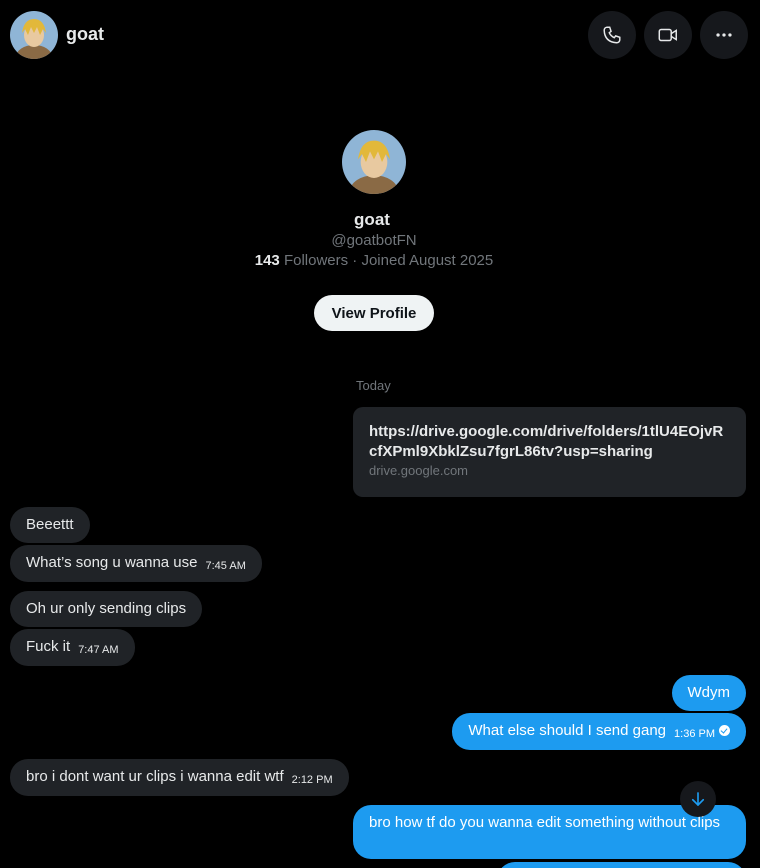 Image resolution: width=760 pixels, height=868 pixels. Describe the element at coordinates (98, 650) in the screenshot. I see `message-time: 7:47 AM` at that location.